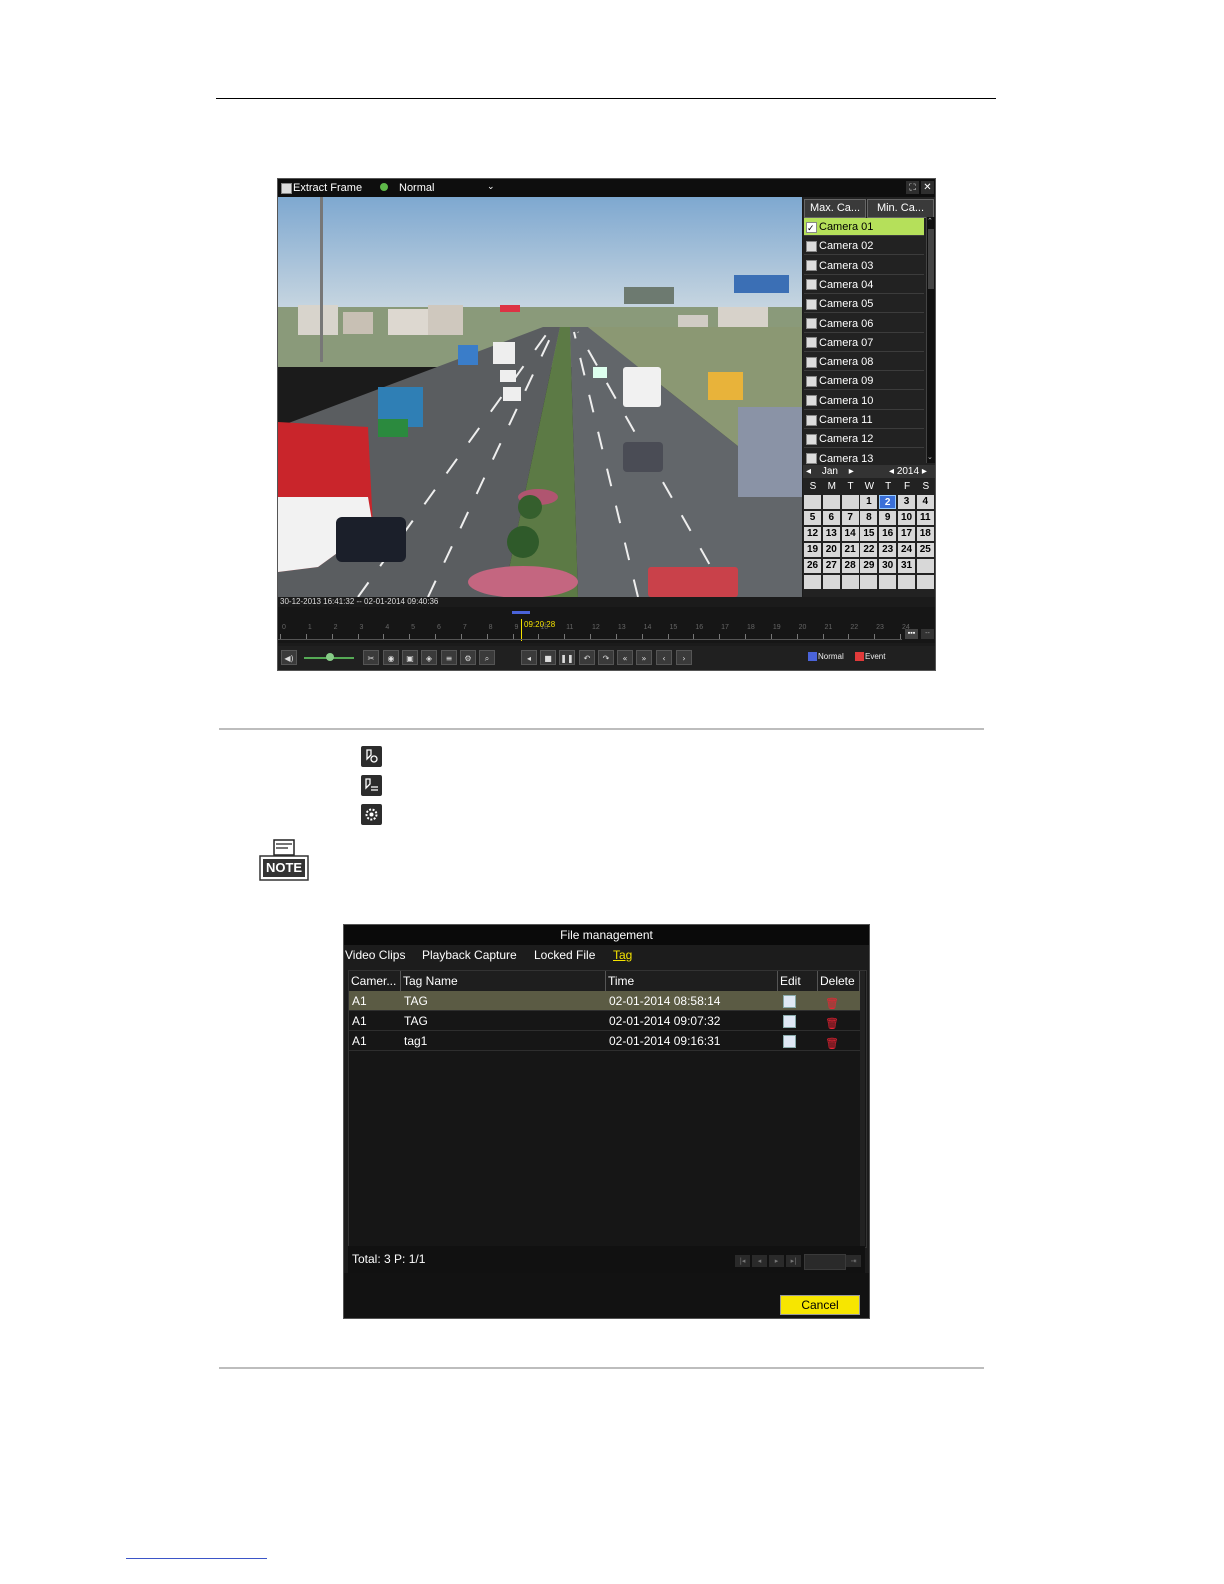 This screenshot has height=1584, width=1224. What do you see at coordinates (606, 657) in the screenshot?
I see `skip-forward-icon: ↷` at bounding box center [606, 657].